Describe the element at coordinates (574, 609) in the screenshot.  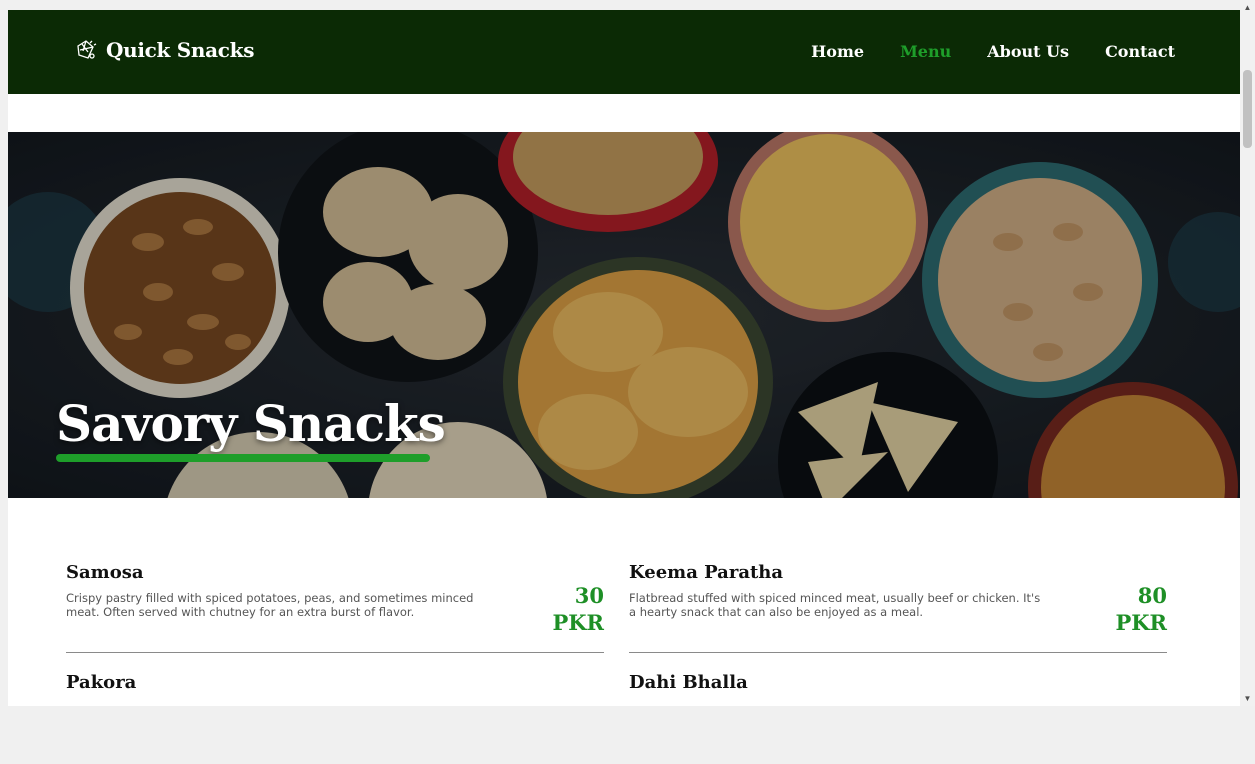
I see `menu-item-price: 30 PKR` at that location.